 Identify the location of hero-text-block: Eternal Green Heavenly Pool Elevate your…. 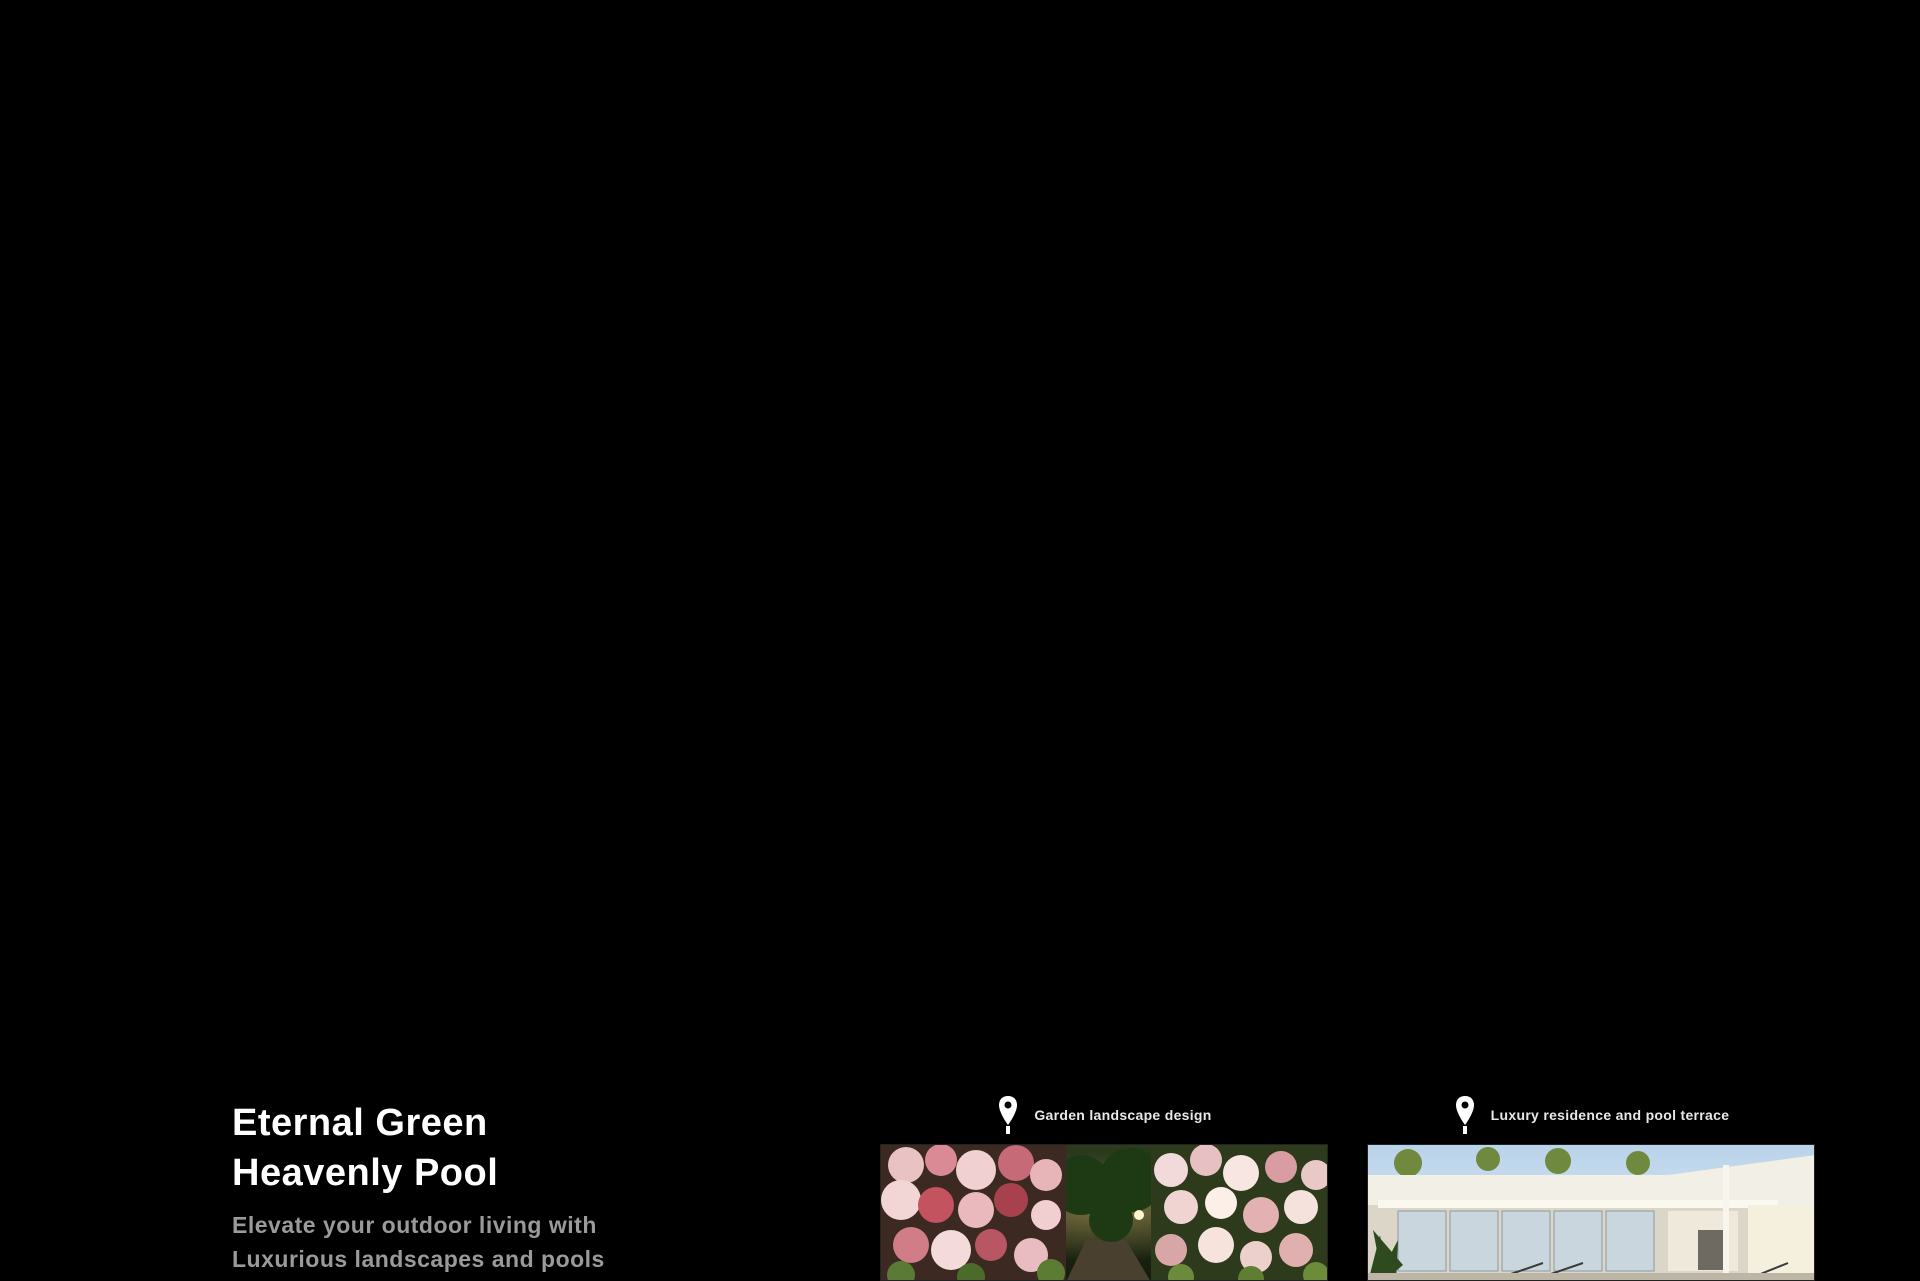
(442, 1189).